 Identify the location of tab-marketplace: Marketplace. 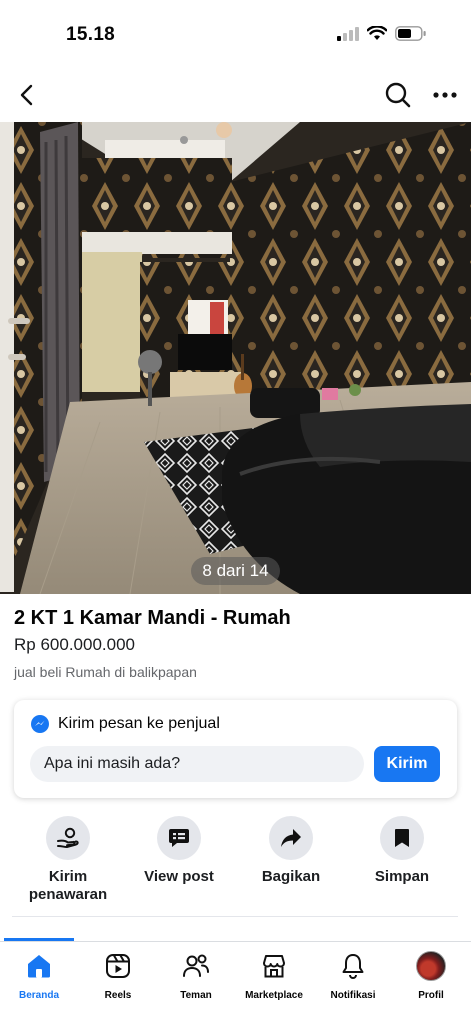
(274, 975).